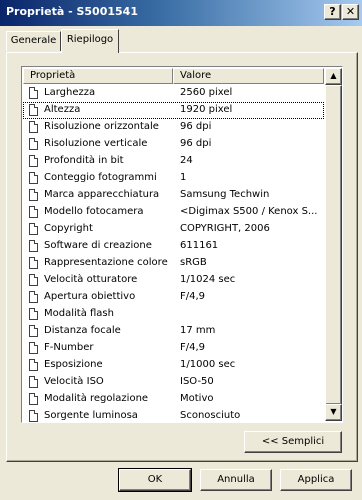 The image size is (362, 500). What do you see at coordinates (186, 160) in the screenshot?
I see `property-value: 24` at bounding box center [186, 160].